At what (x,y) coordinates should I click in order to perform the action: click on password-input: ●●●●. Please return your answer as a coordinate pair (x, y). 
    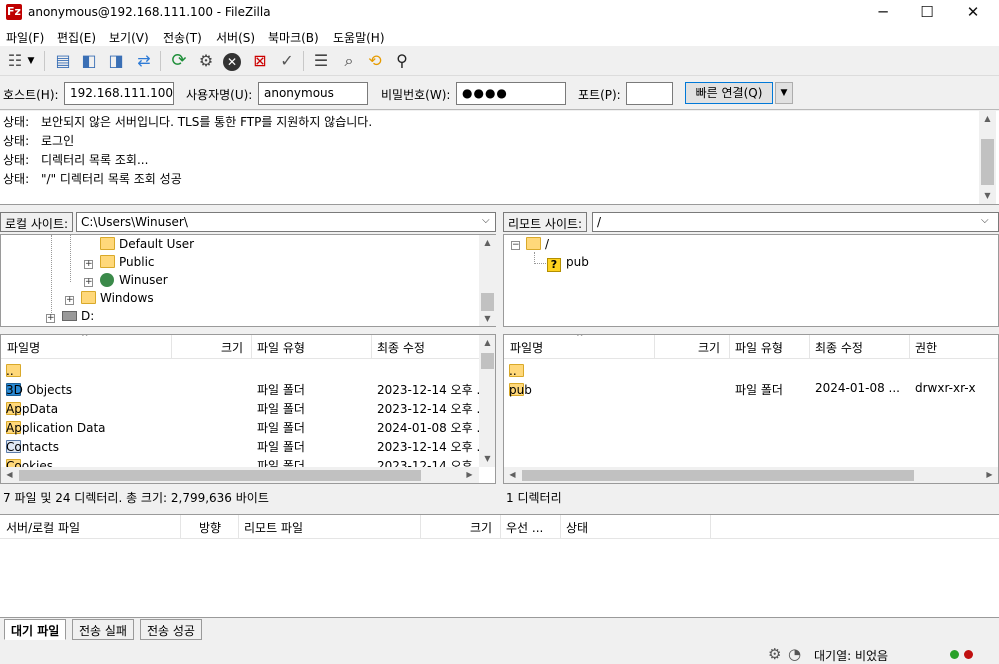
    Looking at the image, I should click on (511, 93).